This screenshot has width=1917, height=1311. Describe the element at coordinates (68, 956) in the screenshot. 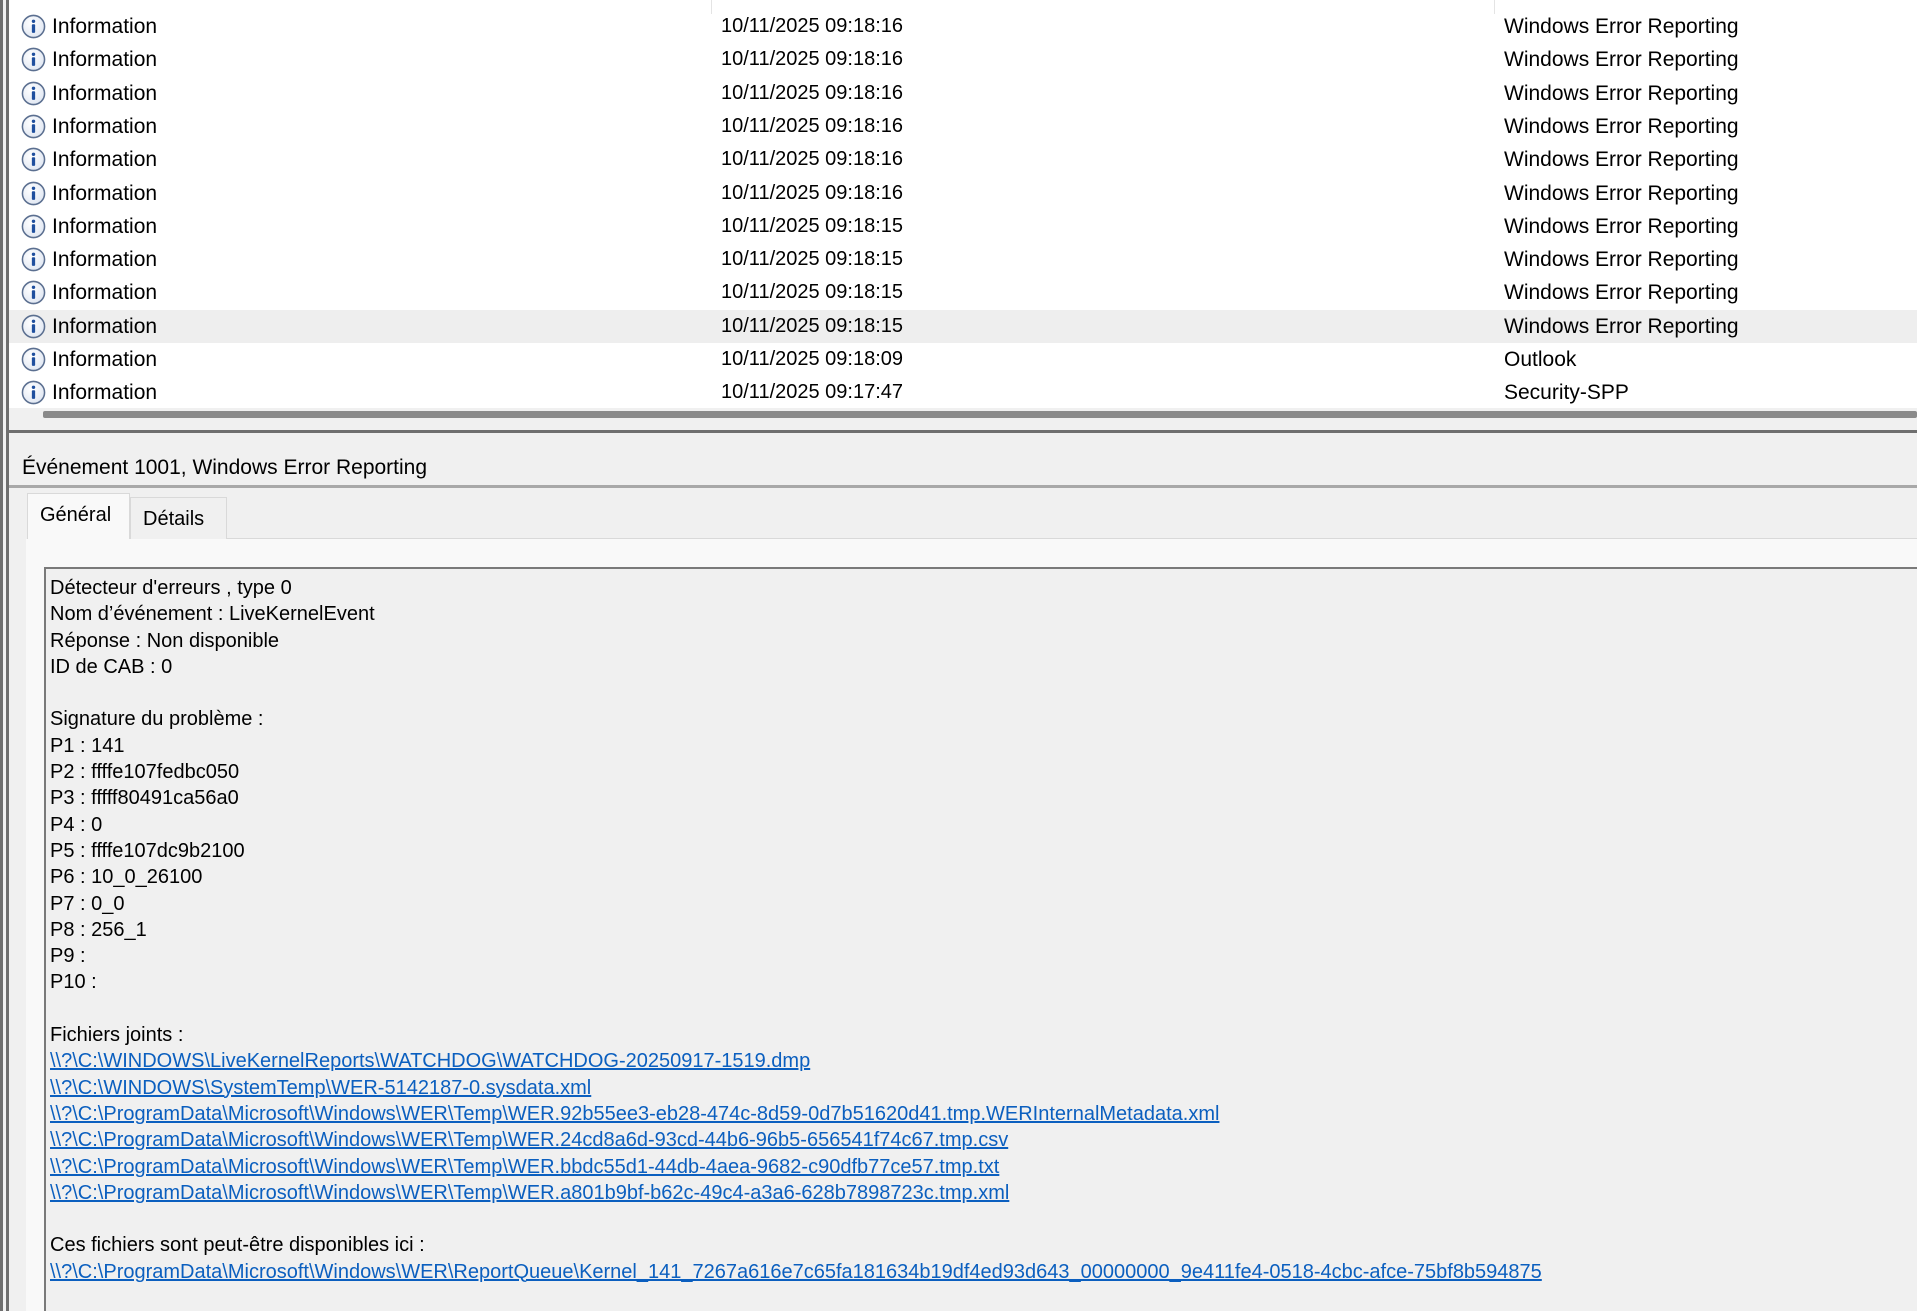

I see `description-line: P9 :` at that location.